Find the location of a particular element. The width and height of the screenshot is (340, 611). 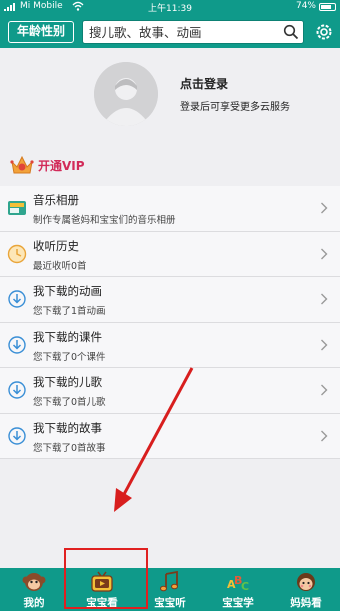

menu-item-subtitle: 最近收听0首 is located at coordinates (60, 266).